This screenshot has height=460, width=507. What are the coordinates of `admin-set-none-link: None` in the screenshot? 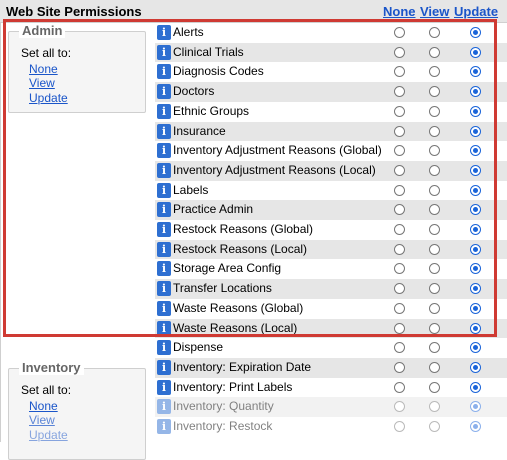 It's located at (43, 69).